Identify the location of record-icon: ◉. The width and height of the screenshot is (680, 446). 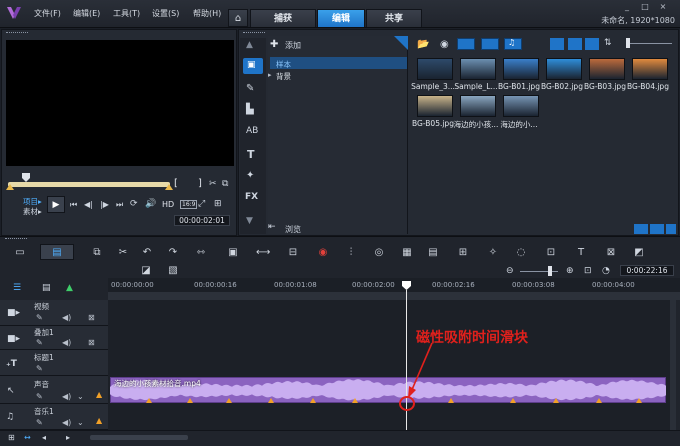
(444, 44).